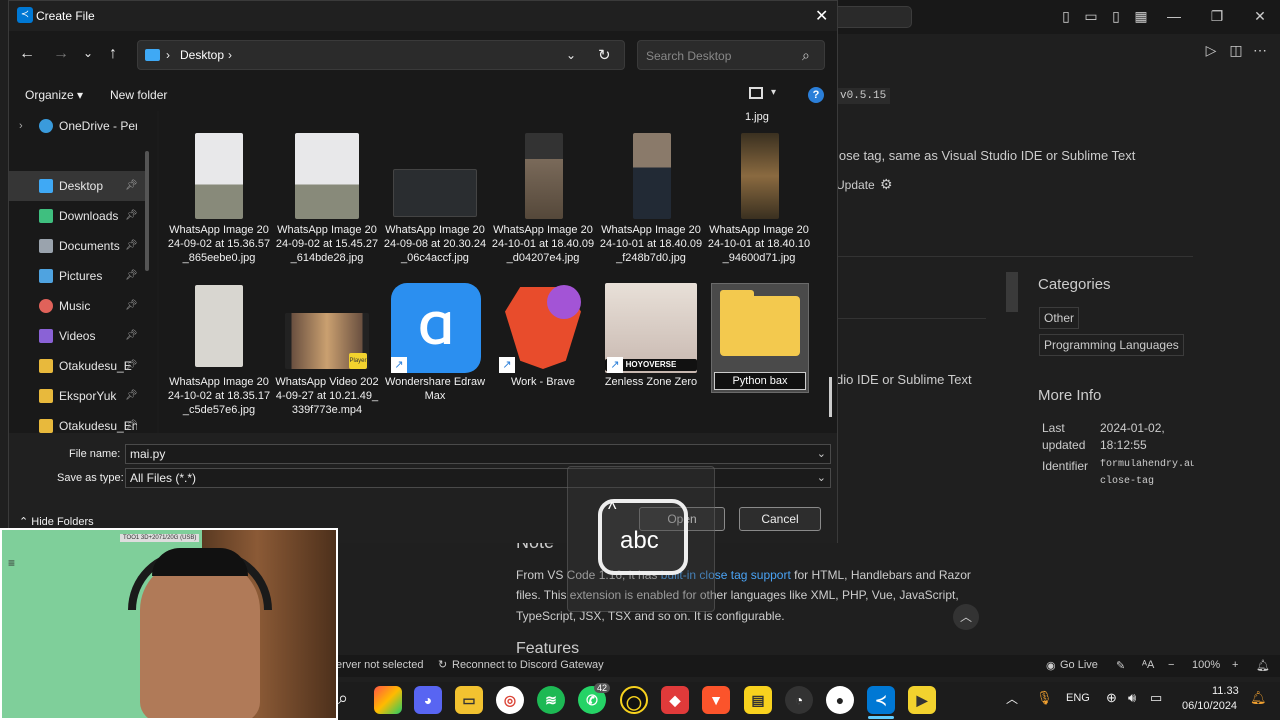 The width and height of the screenshot is (1280, 720). I want to click on file-name-input: mai.py ⌄, so click(478, 454).